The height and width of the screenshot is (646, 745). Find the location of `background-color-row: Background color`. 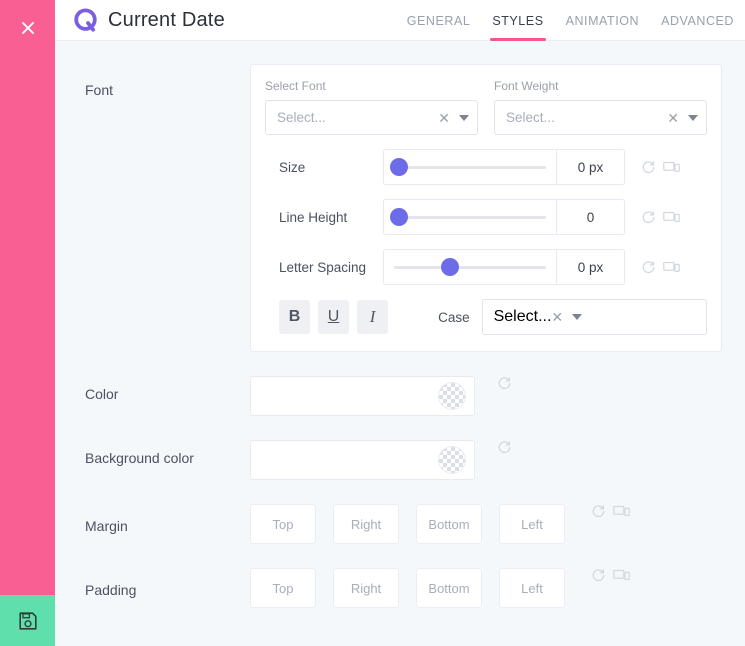

background-color-row: Background color is located at coordinates (400, 460).